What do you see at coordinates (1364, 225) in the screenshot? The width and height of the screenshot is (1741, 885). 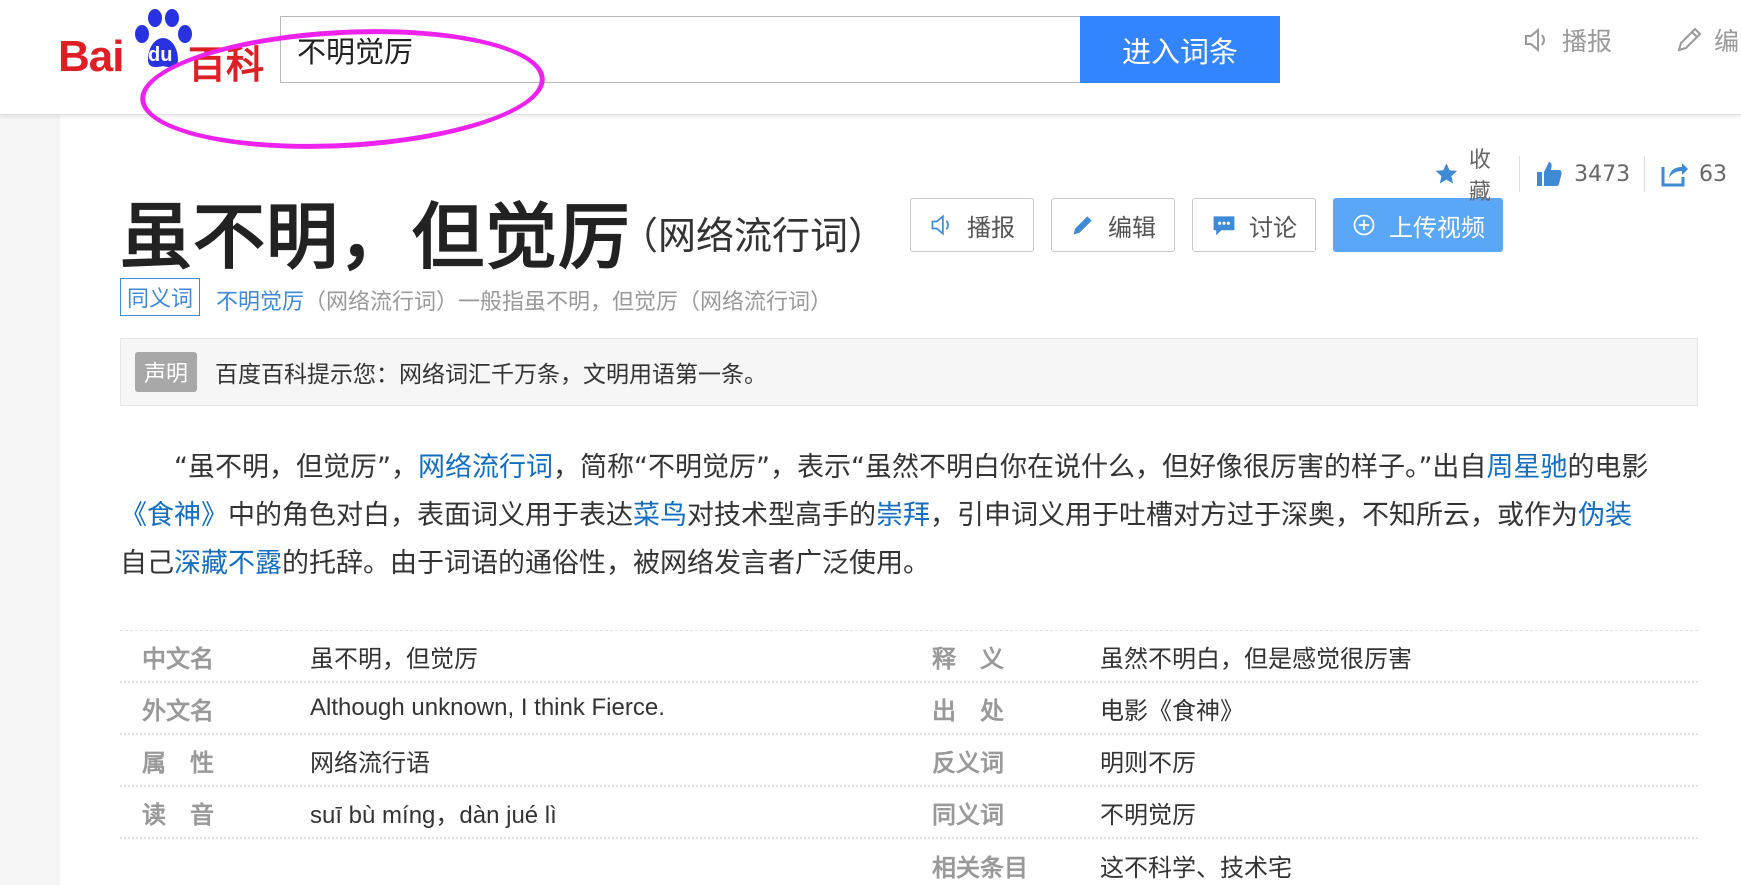 I see `plus-circle-icon` at bounding box center [1364, 225].